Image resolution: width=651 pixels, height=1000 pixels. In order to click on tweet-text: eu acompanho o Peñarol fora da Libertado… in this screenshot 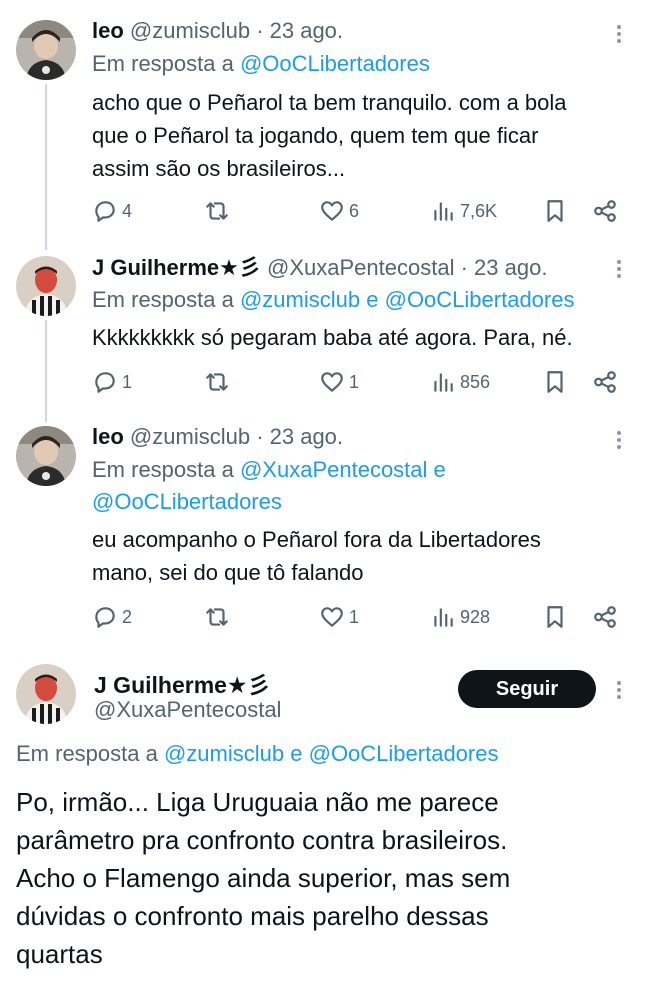, I will do `click(316, 556)`.